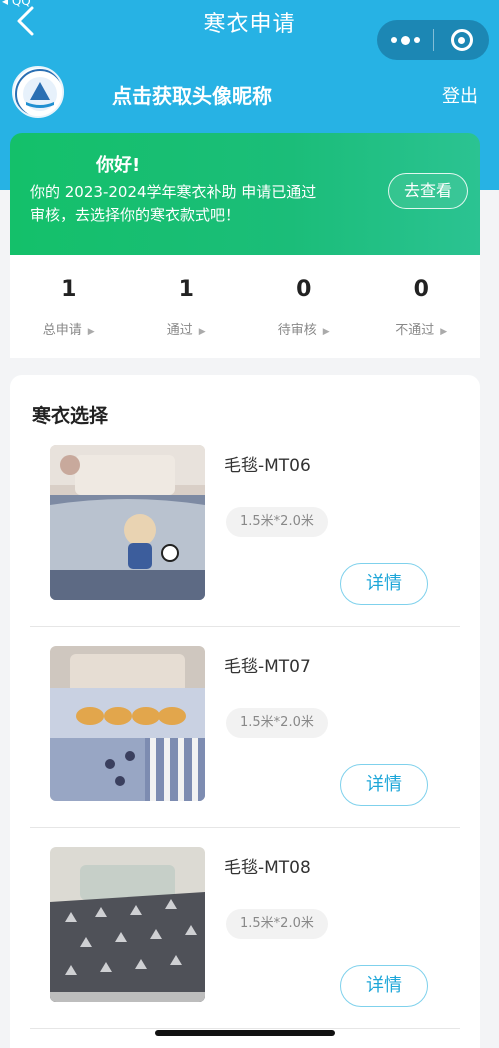  Describe the element at coordinates (38, 92) in the screenshot. I see `avatar` at that location.